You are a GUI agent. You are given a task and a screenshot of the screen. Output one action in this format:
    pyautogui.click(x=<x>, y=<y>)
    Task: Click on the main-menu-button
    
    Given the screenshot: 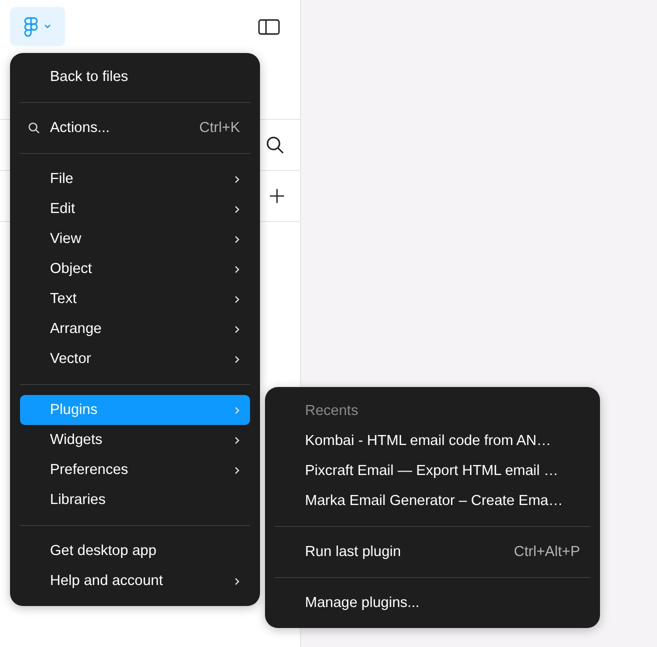 What is the action you would take?
    pyautogui.click(x=37, y=26)
    